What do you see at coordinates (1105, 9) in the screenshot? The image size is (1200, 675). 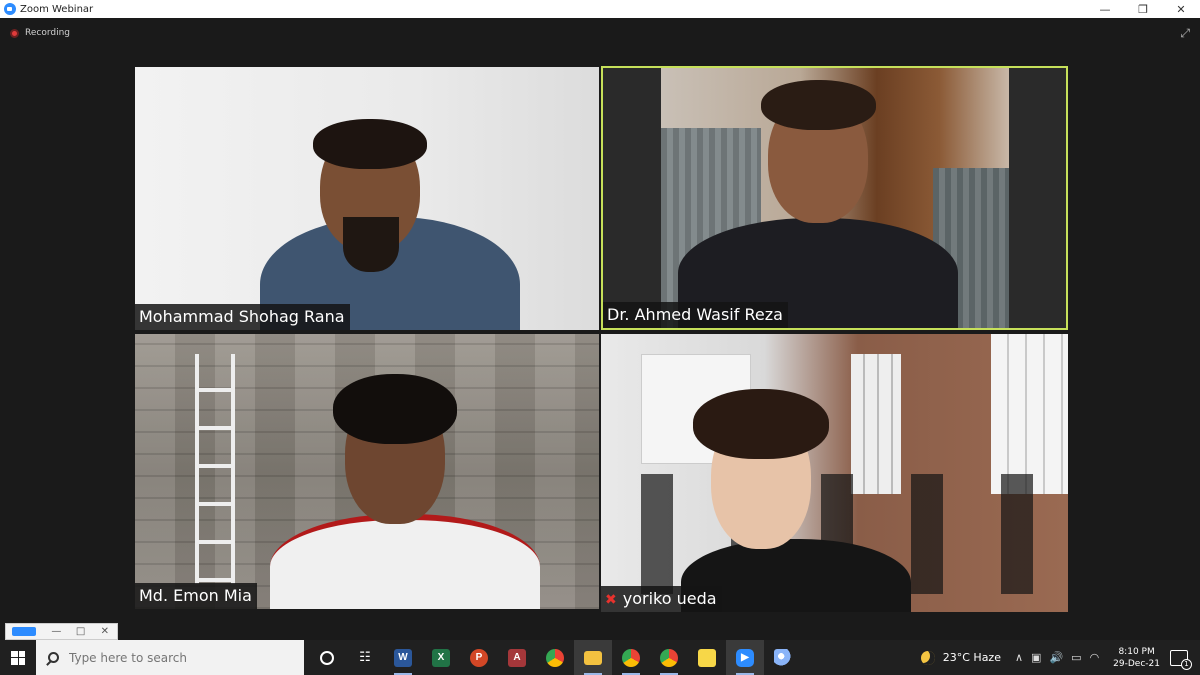 I see `minimize-button: —` at bounding box center [1105, 9].